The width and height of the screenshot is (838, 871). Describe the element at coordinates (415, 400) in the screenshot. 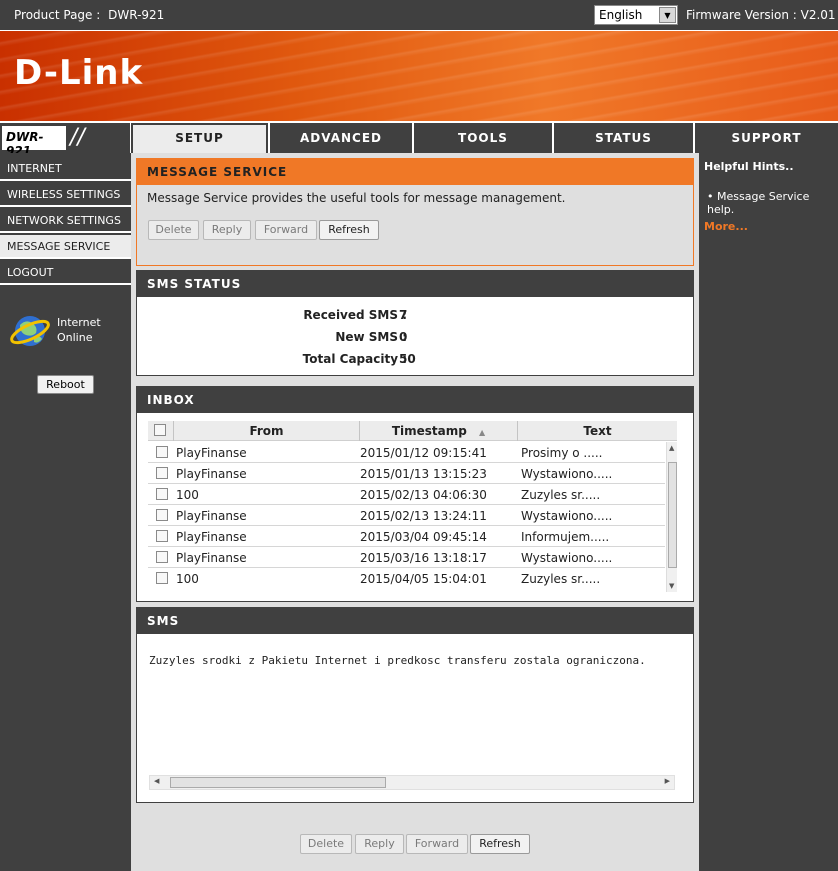

I see `inbox-title: INBOX` at that location.